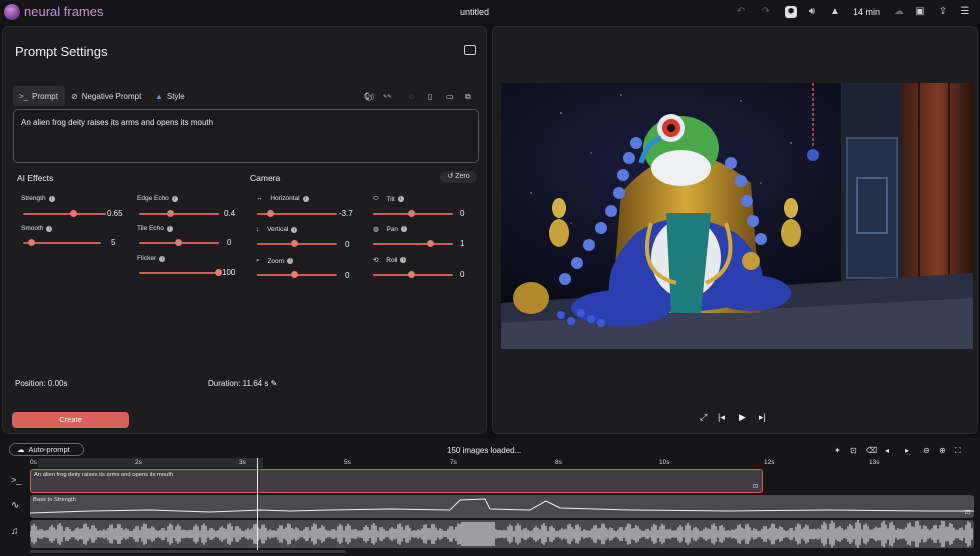 This screenshot has height=556, width=980. Describe the element at coordinates (46, 449) in the screenshot. I see `auto-prompt-button: ☁ Auto-prompt` at that location.